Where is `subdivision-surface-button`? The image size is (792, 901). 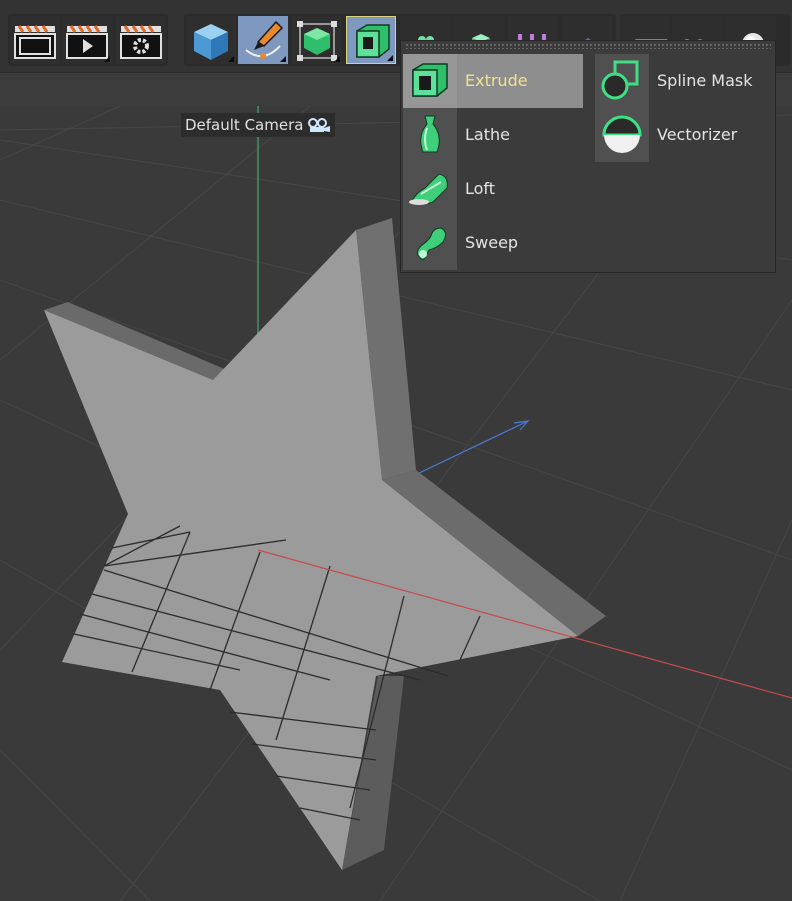
subdivision-surface-button is located at coordinates (317, 40).